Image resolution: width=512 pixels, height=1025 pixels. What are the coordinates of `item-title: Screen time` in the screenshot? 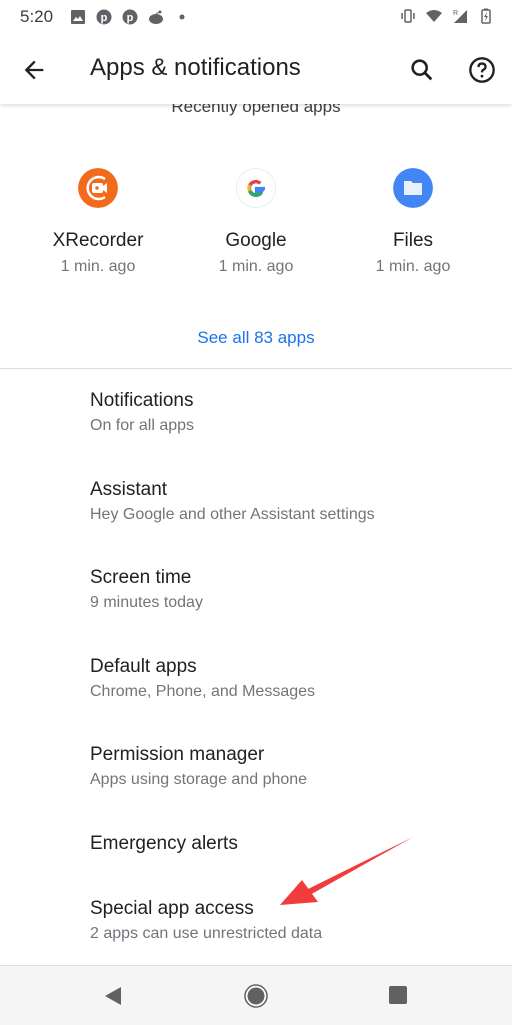 It's located at (141, 577).